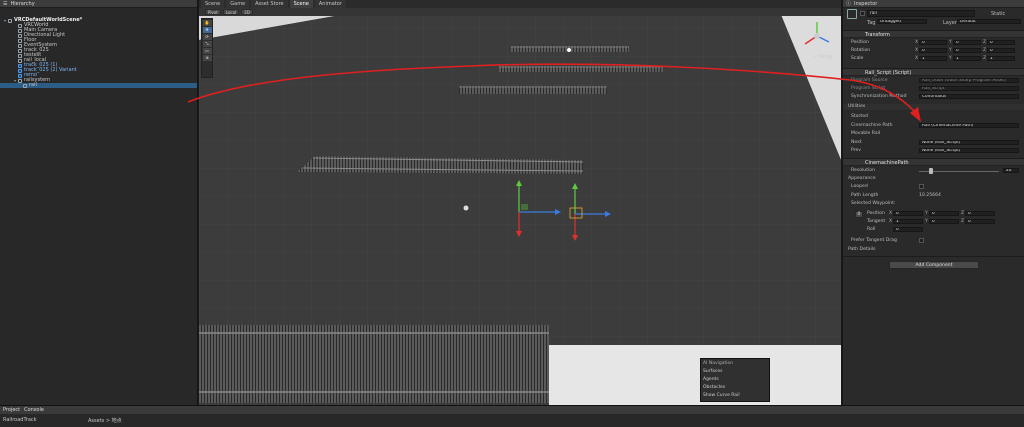 The height and width of the screenshot is (427, 1024). What do you see at coordinates (933, 72) in the screenshot?
I see `rail-script-header: Rail_Script (Script)` at bounding box center [933, 72].